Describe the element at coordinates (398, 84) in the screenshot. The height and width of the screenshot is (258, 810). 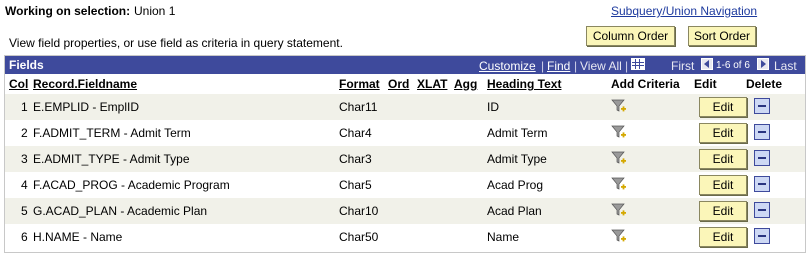
I see `ord-header: Ord` at that location.